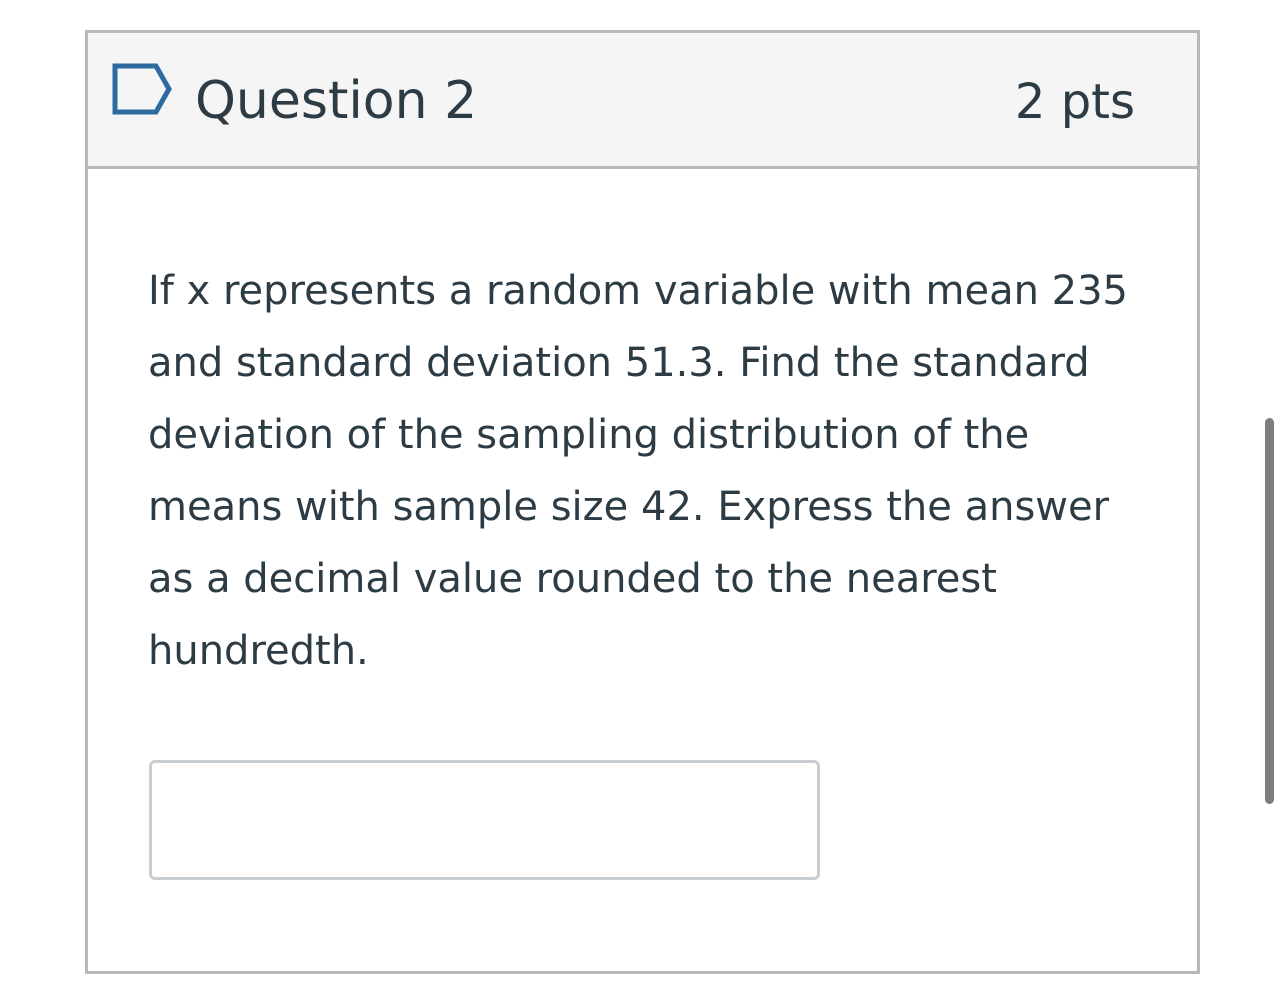 The height and width of the screenshot is (991, 1284). Describe the element at coordinates (336, 101) in the screenshot. I see `question-title: Question 2` at that location.